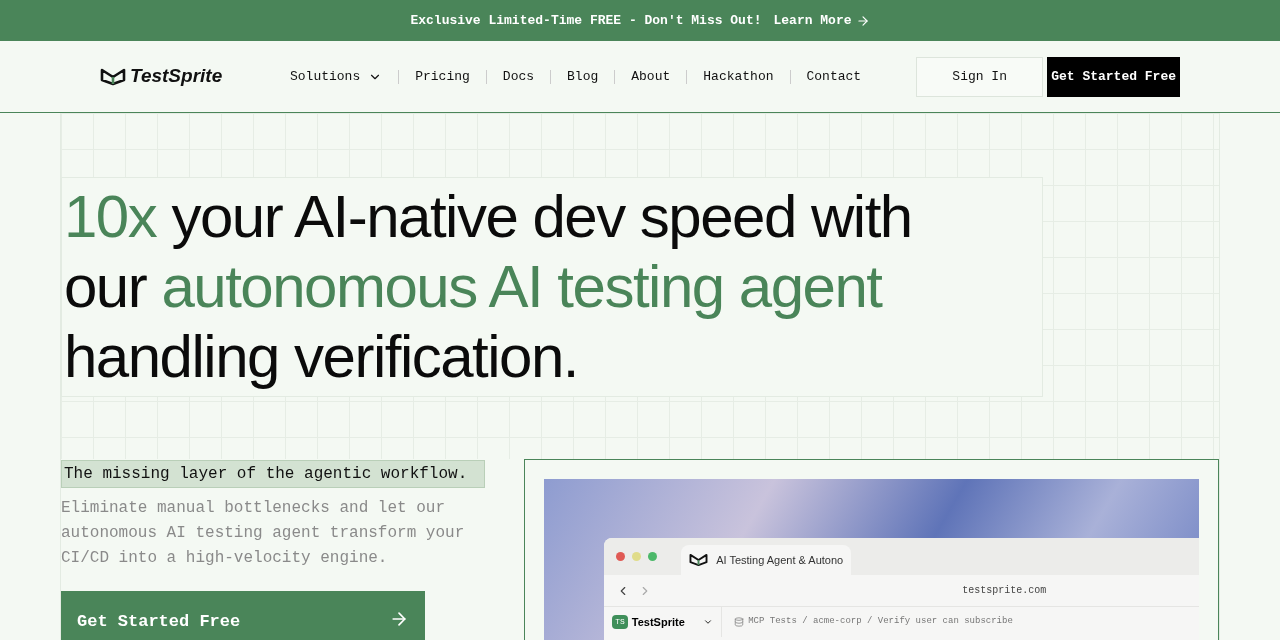 This screenshot has height=640, width=1280. I want to click on hero-get-started-button: Get Started Free, so click(243, 615).